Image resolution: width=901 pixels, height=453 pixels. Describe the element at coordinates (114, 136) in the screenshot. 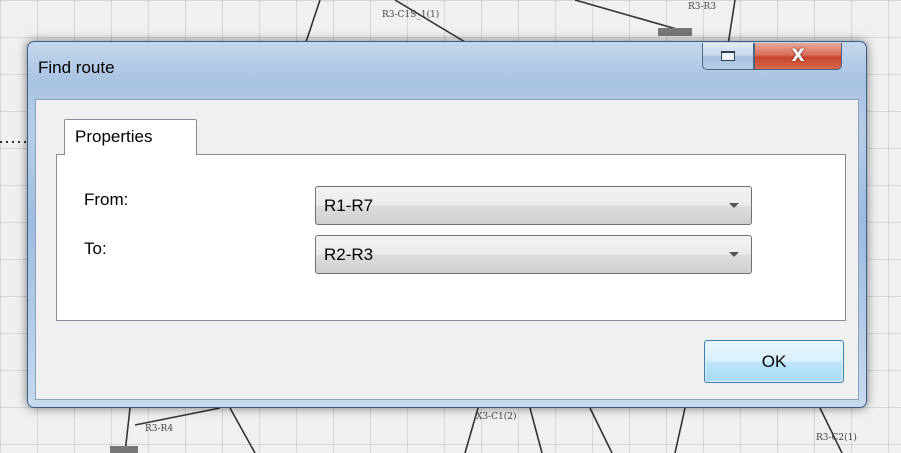

I see `tab-properties-label: Properties` at that location.